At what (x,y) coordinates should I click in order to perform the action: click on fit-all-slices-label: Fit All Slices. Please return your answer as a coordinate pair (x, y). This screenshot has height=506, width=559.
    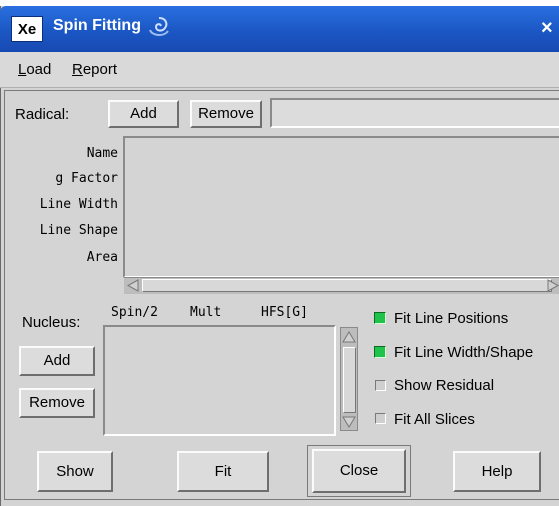
    Looking at the image, I should click on (434, 419).